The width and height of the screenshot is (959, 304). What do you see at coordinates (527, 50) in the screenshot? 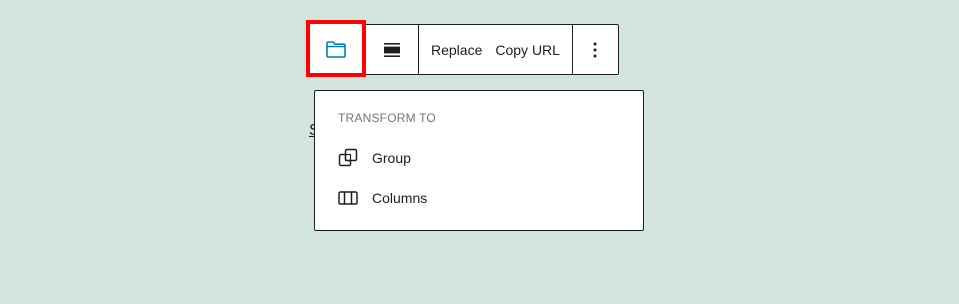
I see `copy-url-button: Copy URL` at bounding box center [527, 50].